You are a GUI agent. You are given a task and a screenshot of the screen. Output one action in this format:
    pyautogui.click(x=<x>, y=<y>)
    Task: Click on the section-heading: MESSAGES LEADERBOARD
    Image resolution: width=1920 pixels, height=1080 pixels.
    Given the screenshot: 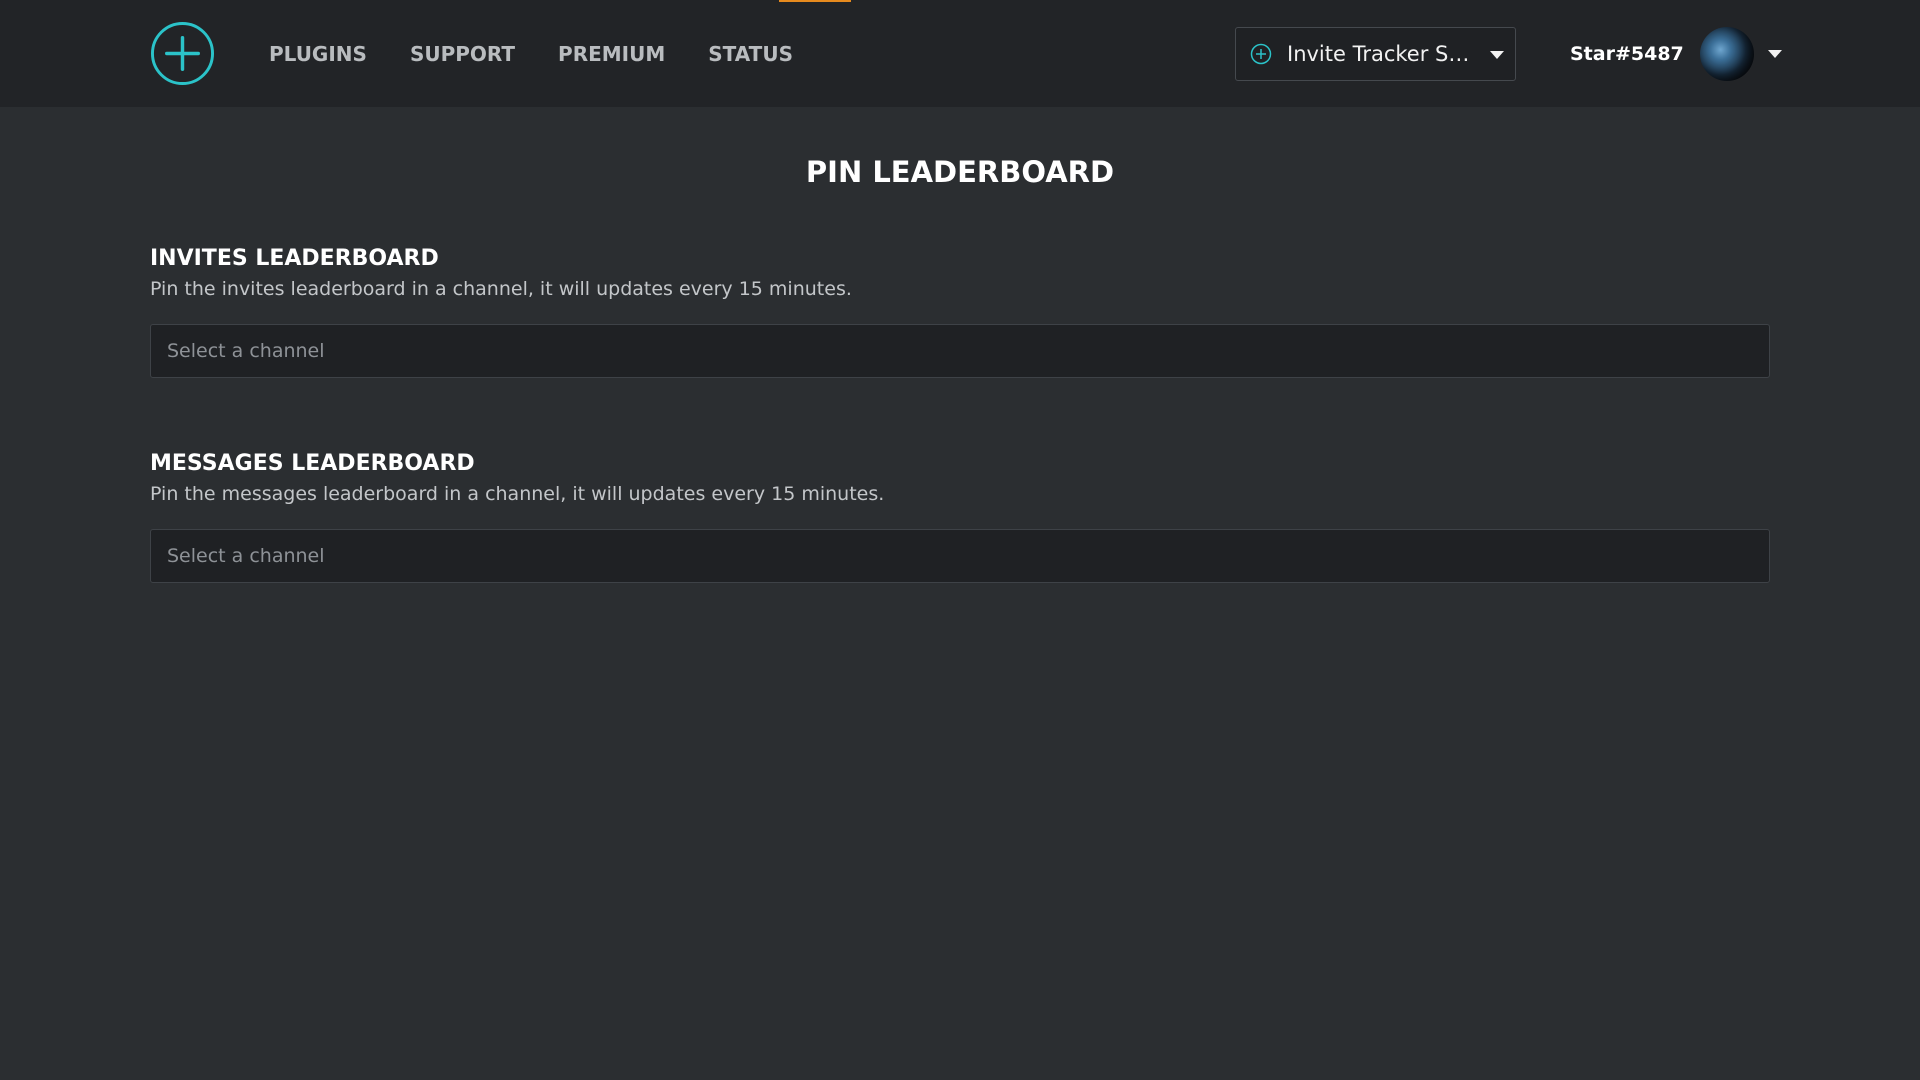 What is the action you would take?
    pyautogui.click(x=312, y=463)
    